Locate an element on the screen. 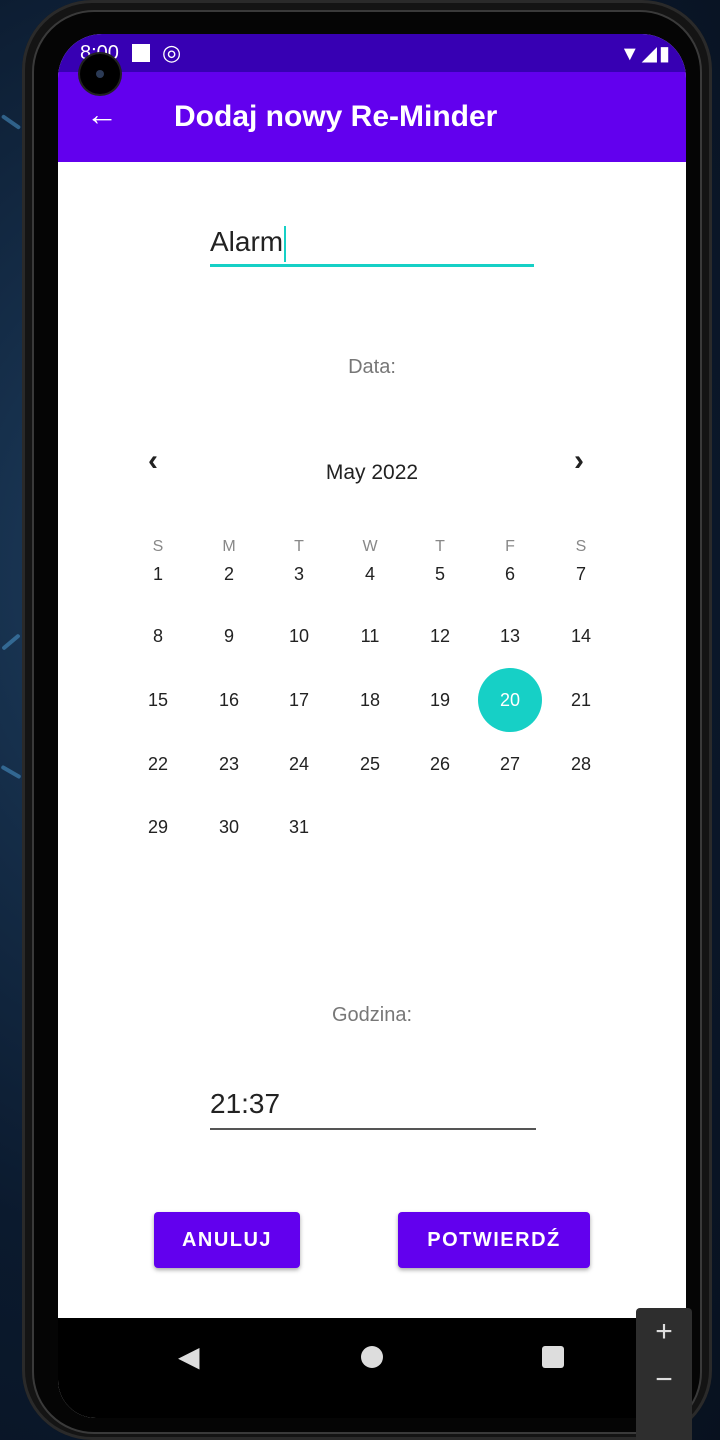 Image resolution: width=720 pixels, height=1440 pixels. calendar-day: 4 is located at coordinates (370, 574).